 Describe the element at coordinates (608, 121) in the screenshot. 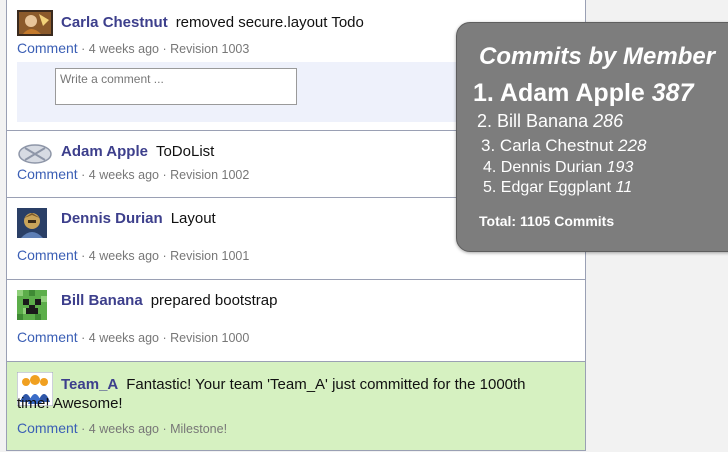

I see `commit-count: 286` at that location.